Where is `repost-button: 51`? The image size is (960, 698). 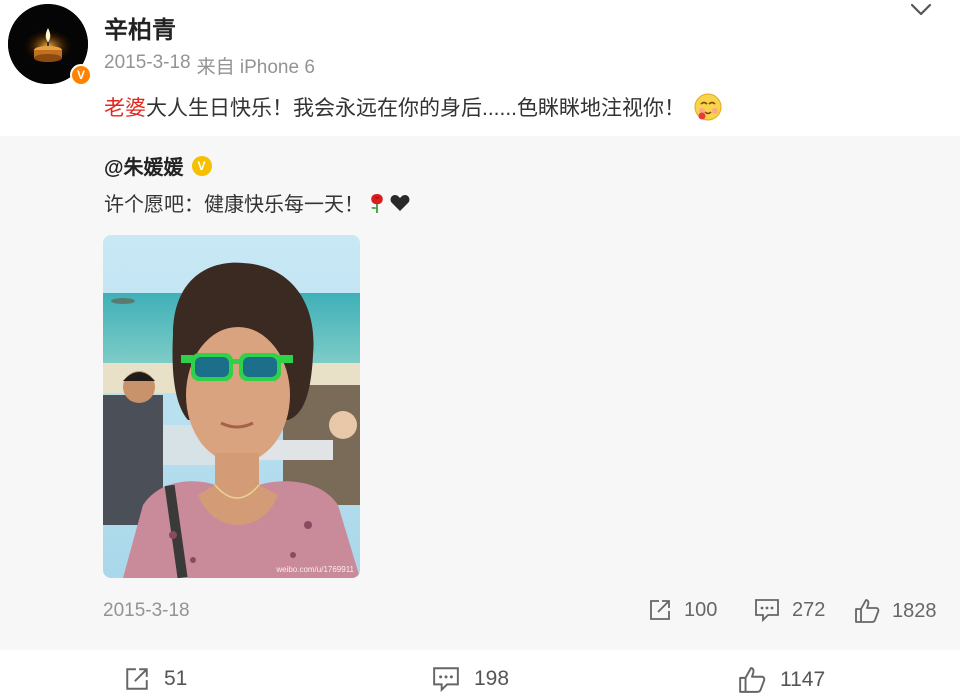 repost-button: 51 is located at coordinates (155, 679).